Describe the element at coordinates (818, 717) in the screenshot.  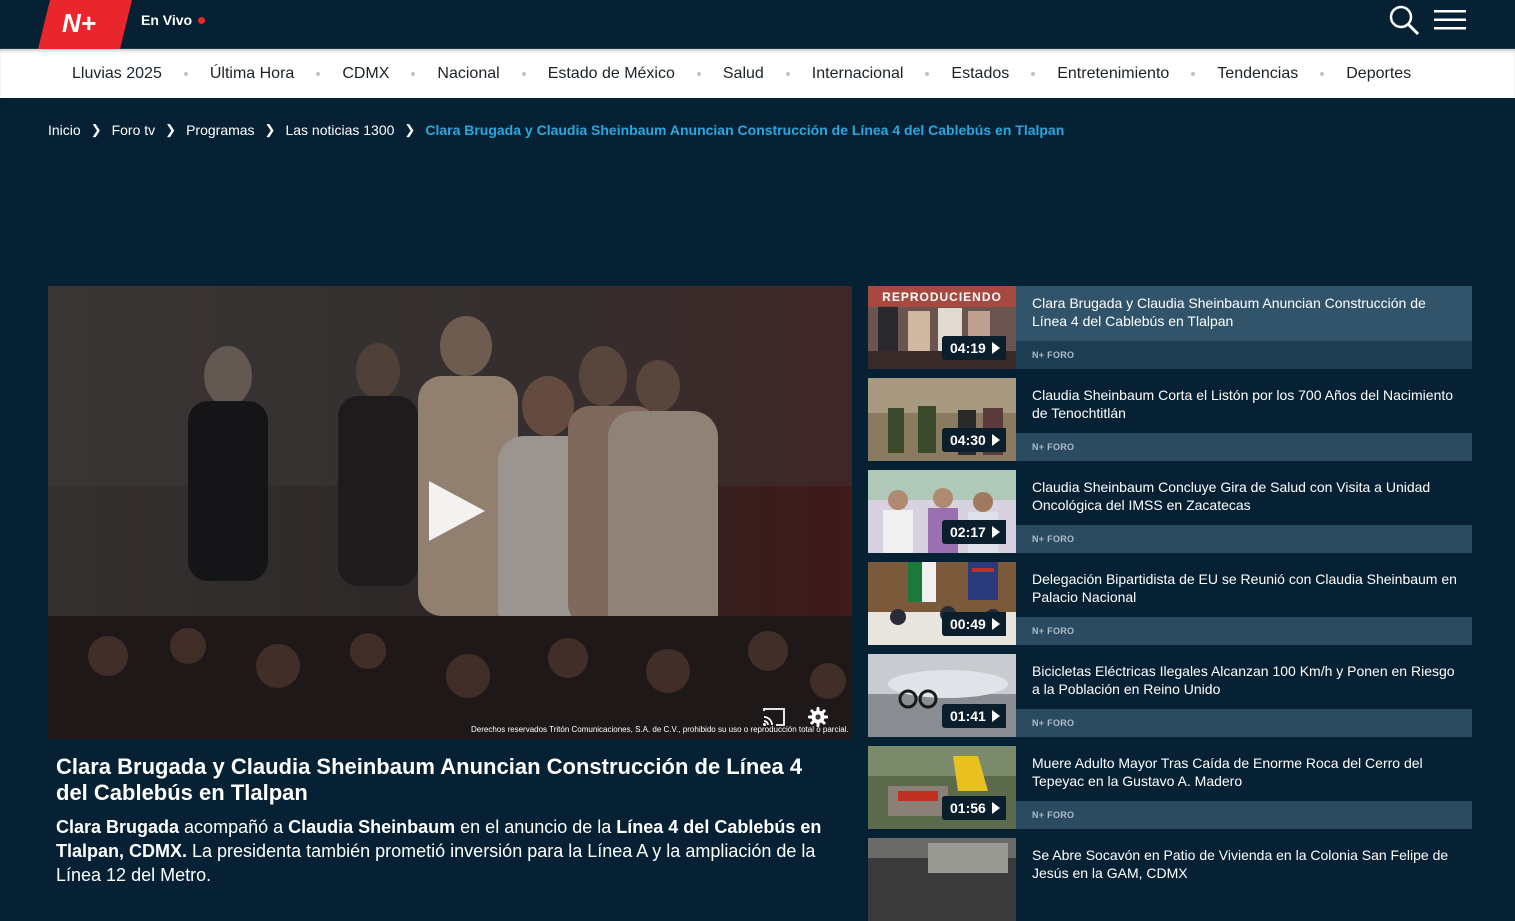
I see `gear-icon` at that location.